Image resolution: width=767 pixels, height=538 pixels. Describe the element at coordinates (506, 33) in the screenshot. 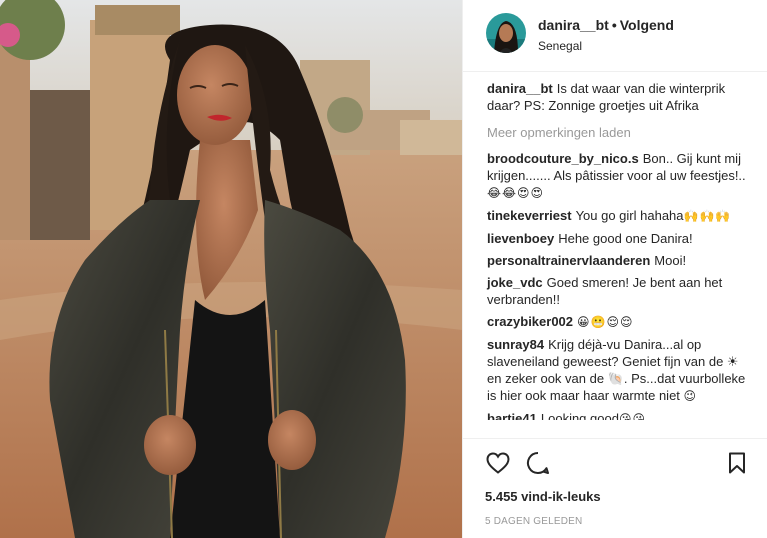

I see `avatar` at that location.